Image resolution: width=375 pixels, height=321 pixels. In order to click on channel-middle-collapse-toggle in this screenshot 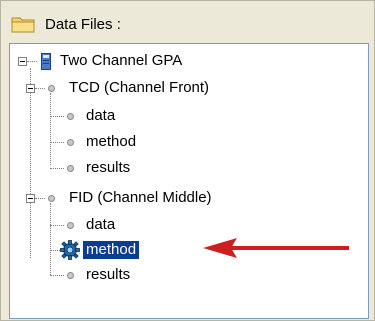, I will do `click(30, 198)`.